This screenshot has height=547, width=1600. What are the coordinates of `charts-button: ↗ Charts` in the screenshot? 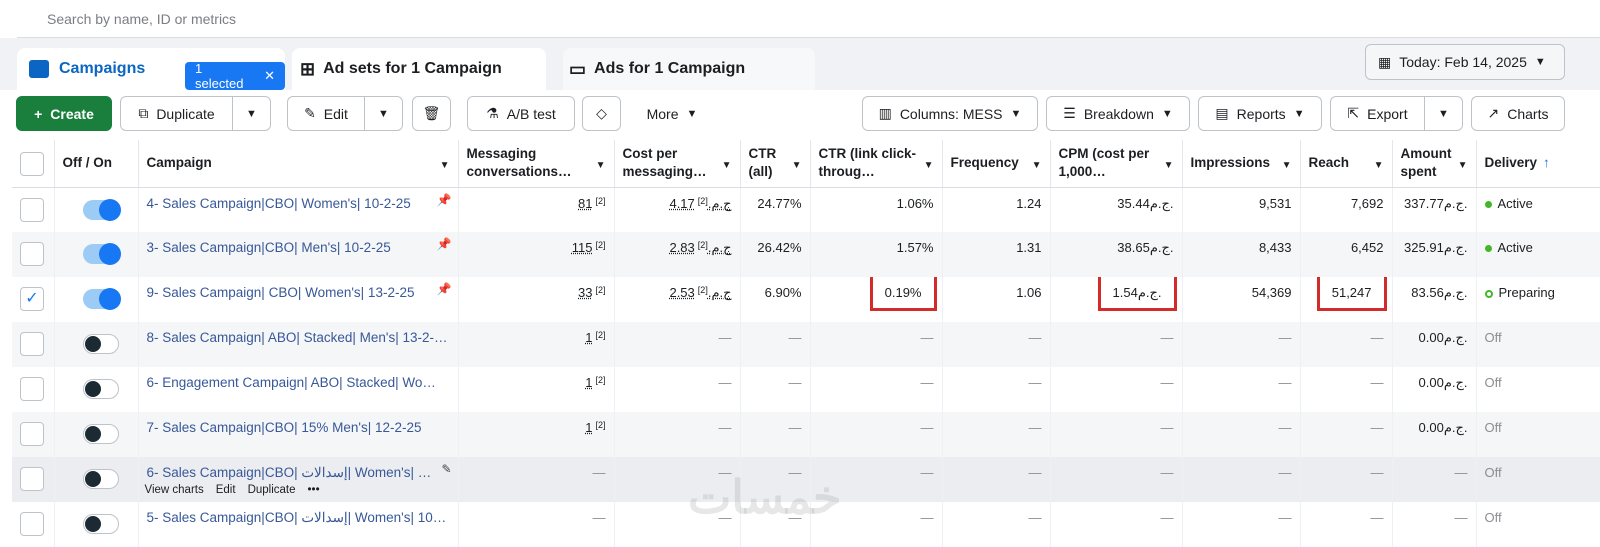 It's located at (1518, 113).